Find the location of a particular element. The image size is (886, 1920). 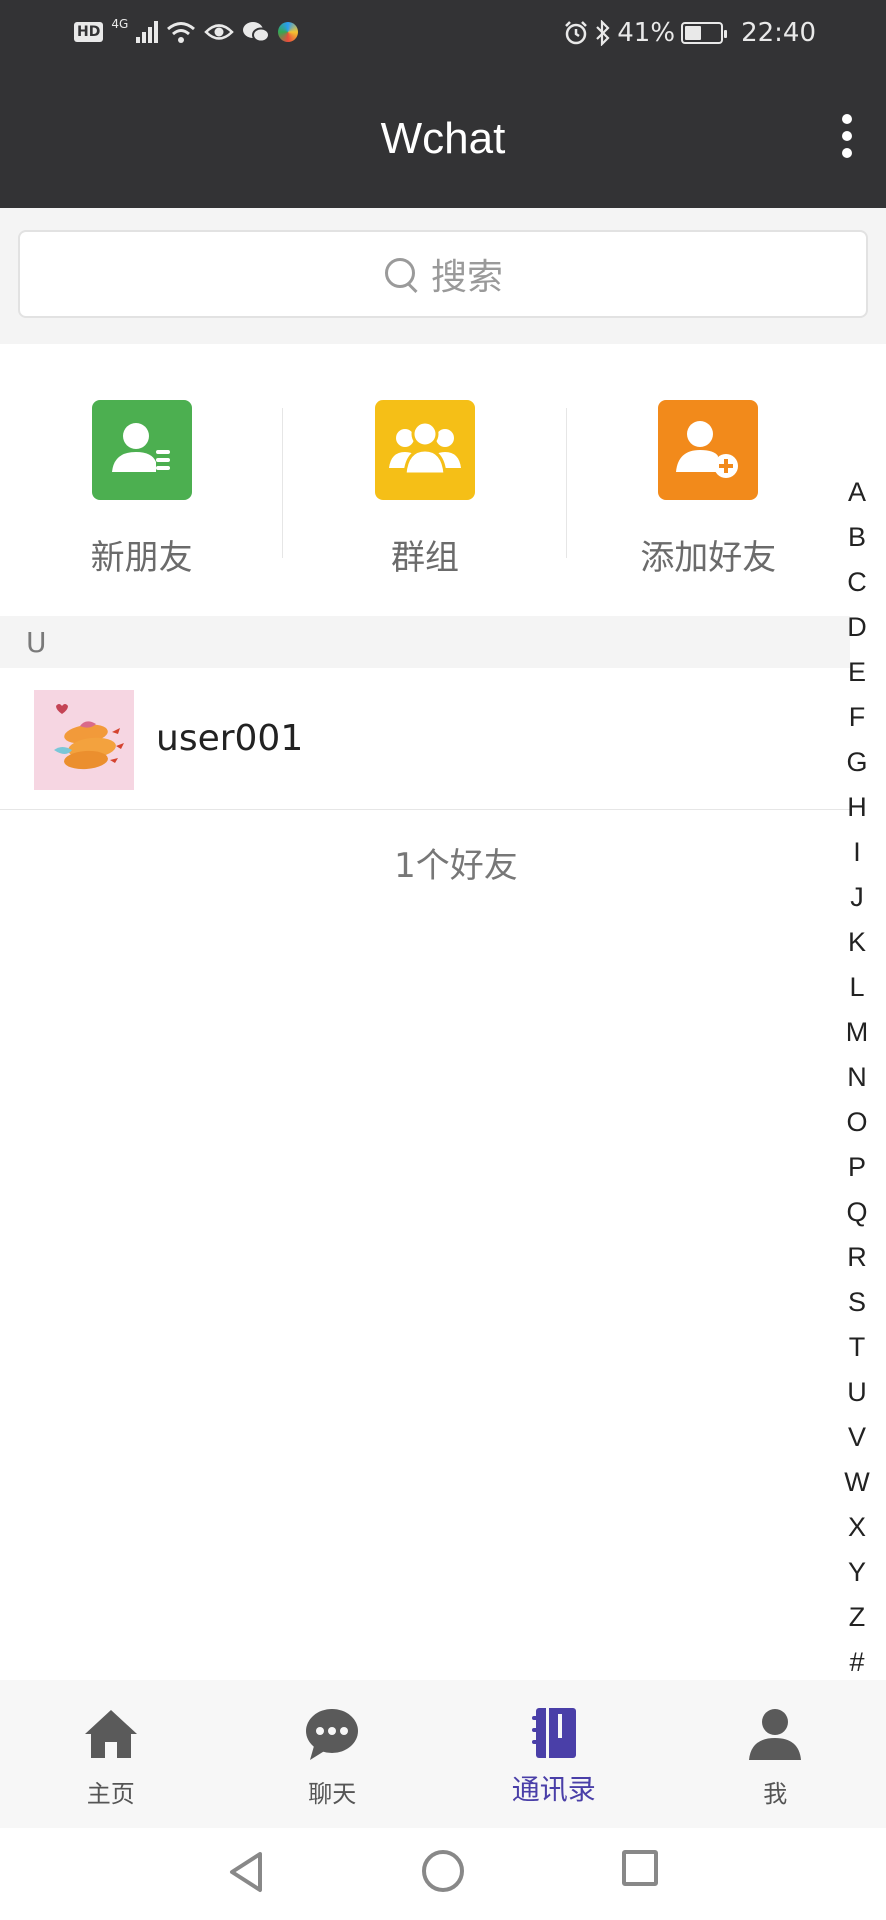

tab-me: 我 is located at coordinates (775, 1754).